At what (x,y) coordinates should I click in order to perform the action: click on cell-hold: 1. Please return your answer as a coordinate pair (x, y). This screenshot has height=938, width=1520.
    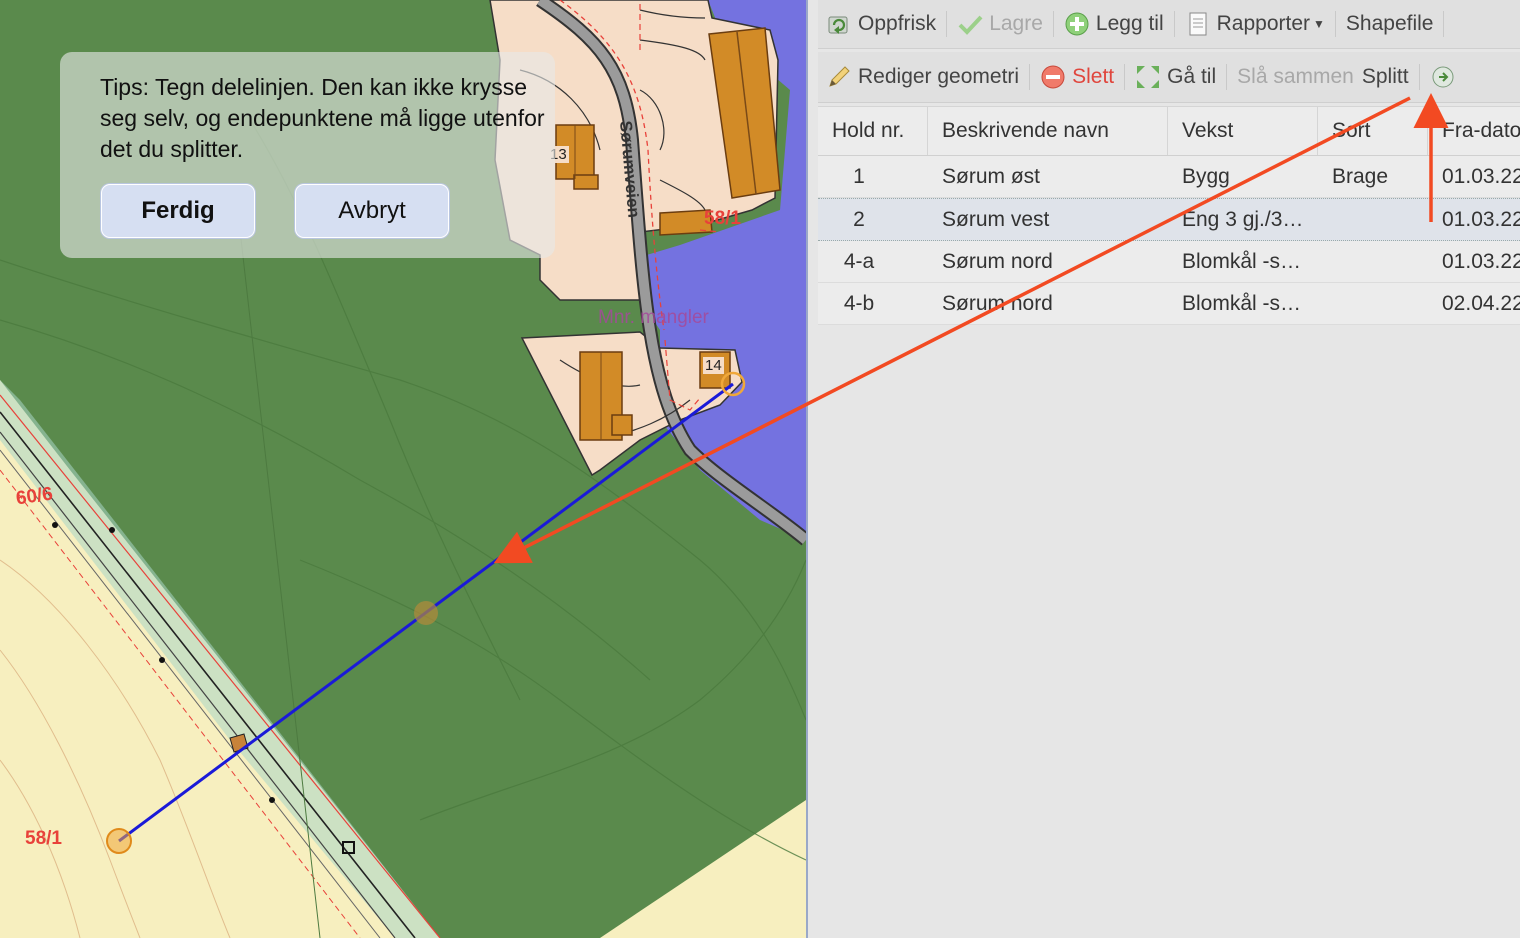
    Looking at the image, I should click on (859, 176).